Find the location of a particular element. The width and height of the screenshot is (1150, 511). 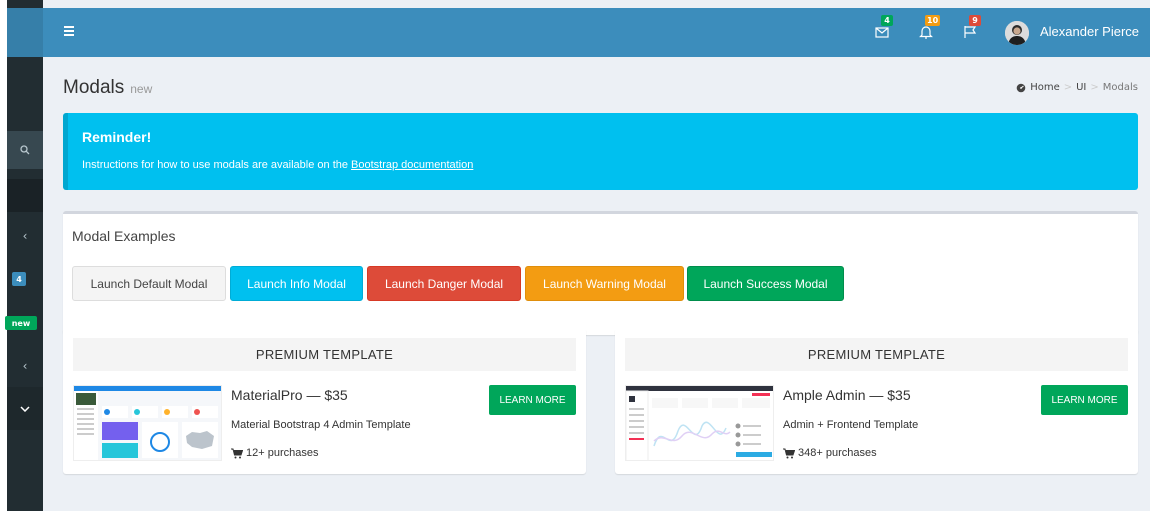

purchases-count: 12+ purchases is located at coordinates (282, 453).